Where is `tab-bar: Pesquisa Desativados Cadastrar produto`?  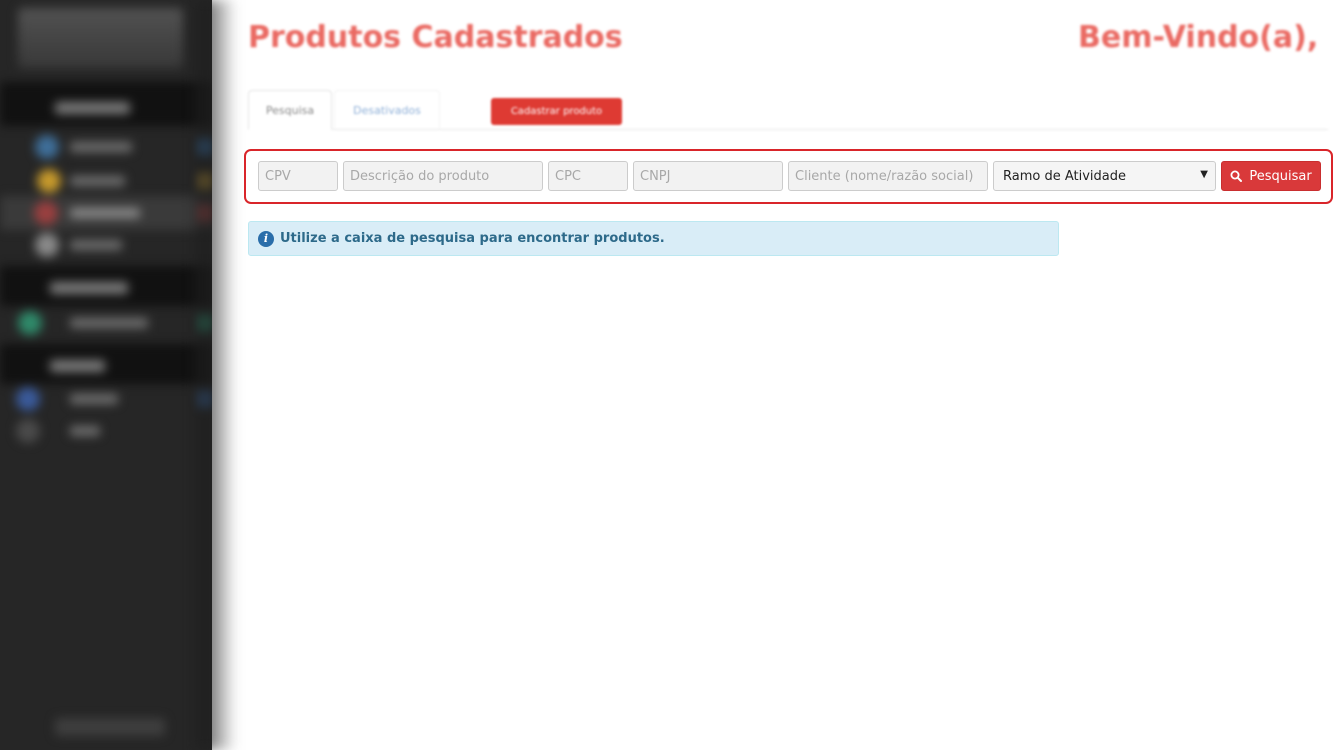 tab-bar: Pesquisa Desativados Cadastrar produto is located at coordinates (788, 110).